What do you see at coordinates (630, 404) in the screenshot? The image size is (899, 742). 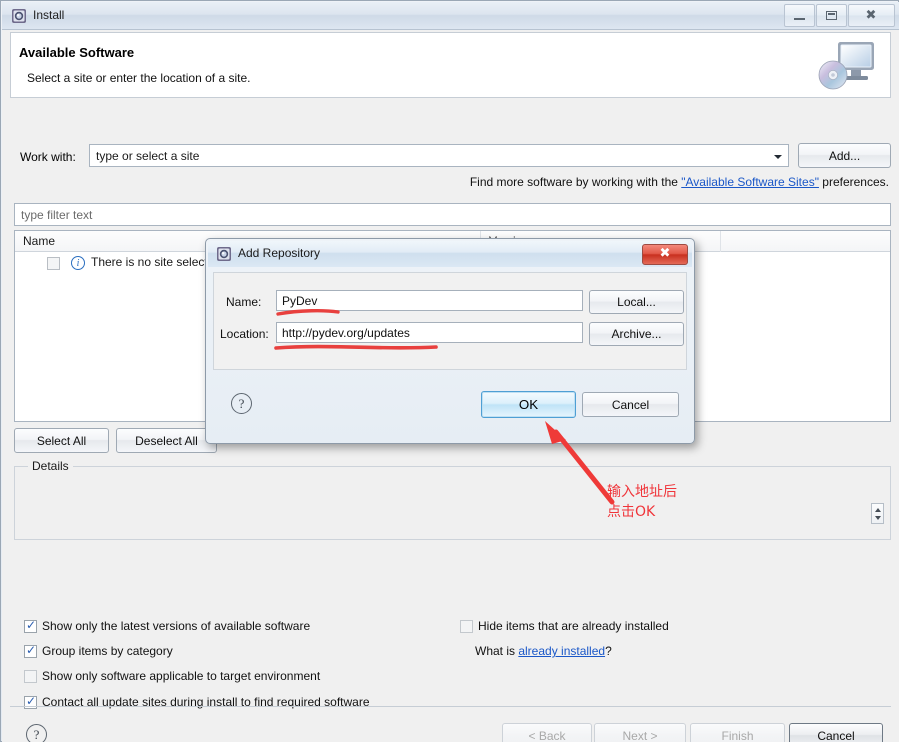 I see `dialog-cancel-button: Cancel` at bounding box center [630, 404].